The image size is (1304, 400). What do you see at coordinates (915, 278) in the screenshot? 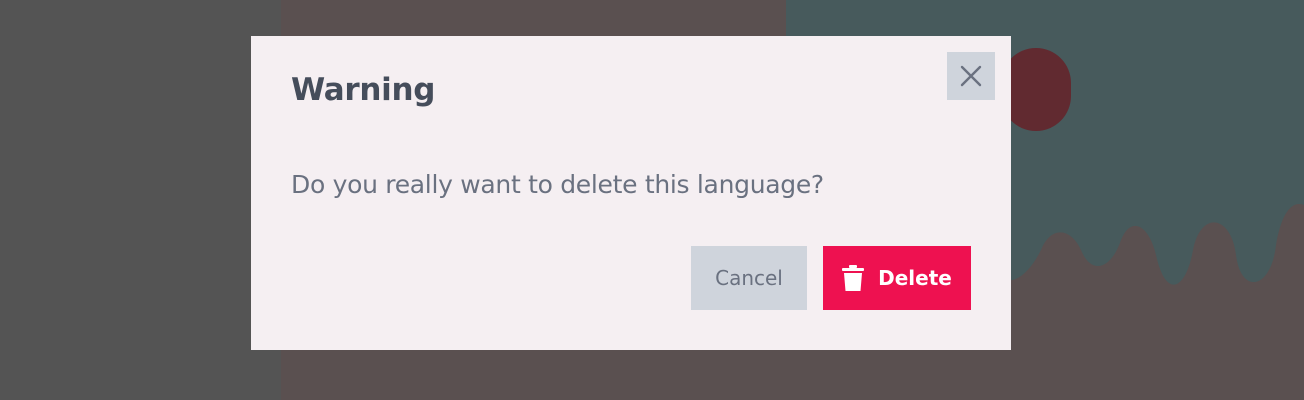
I see `delete-button-label: Delete` at bounding box center [915, 278].